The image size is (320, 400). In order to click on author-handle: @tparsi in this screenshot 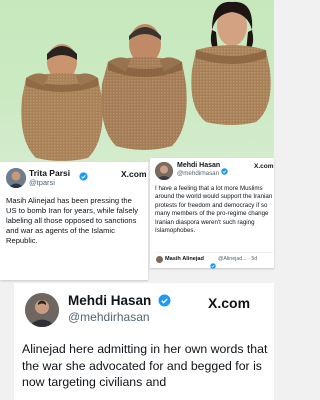, I will do `click(42, 182)`.